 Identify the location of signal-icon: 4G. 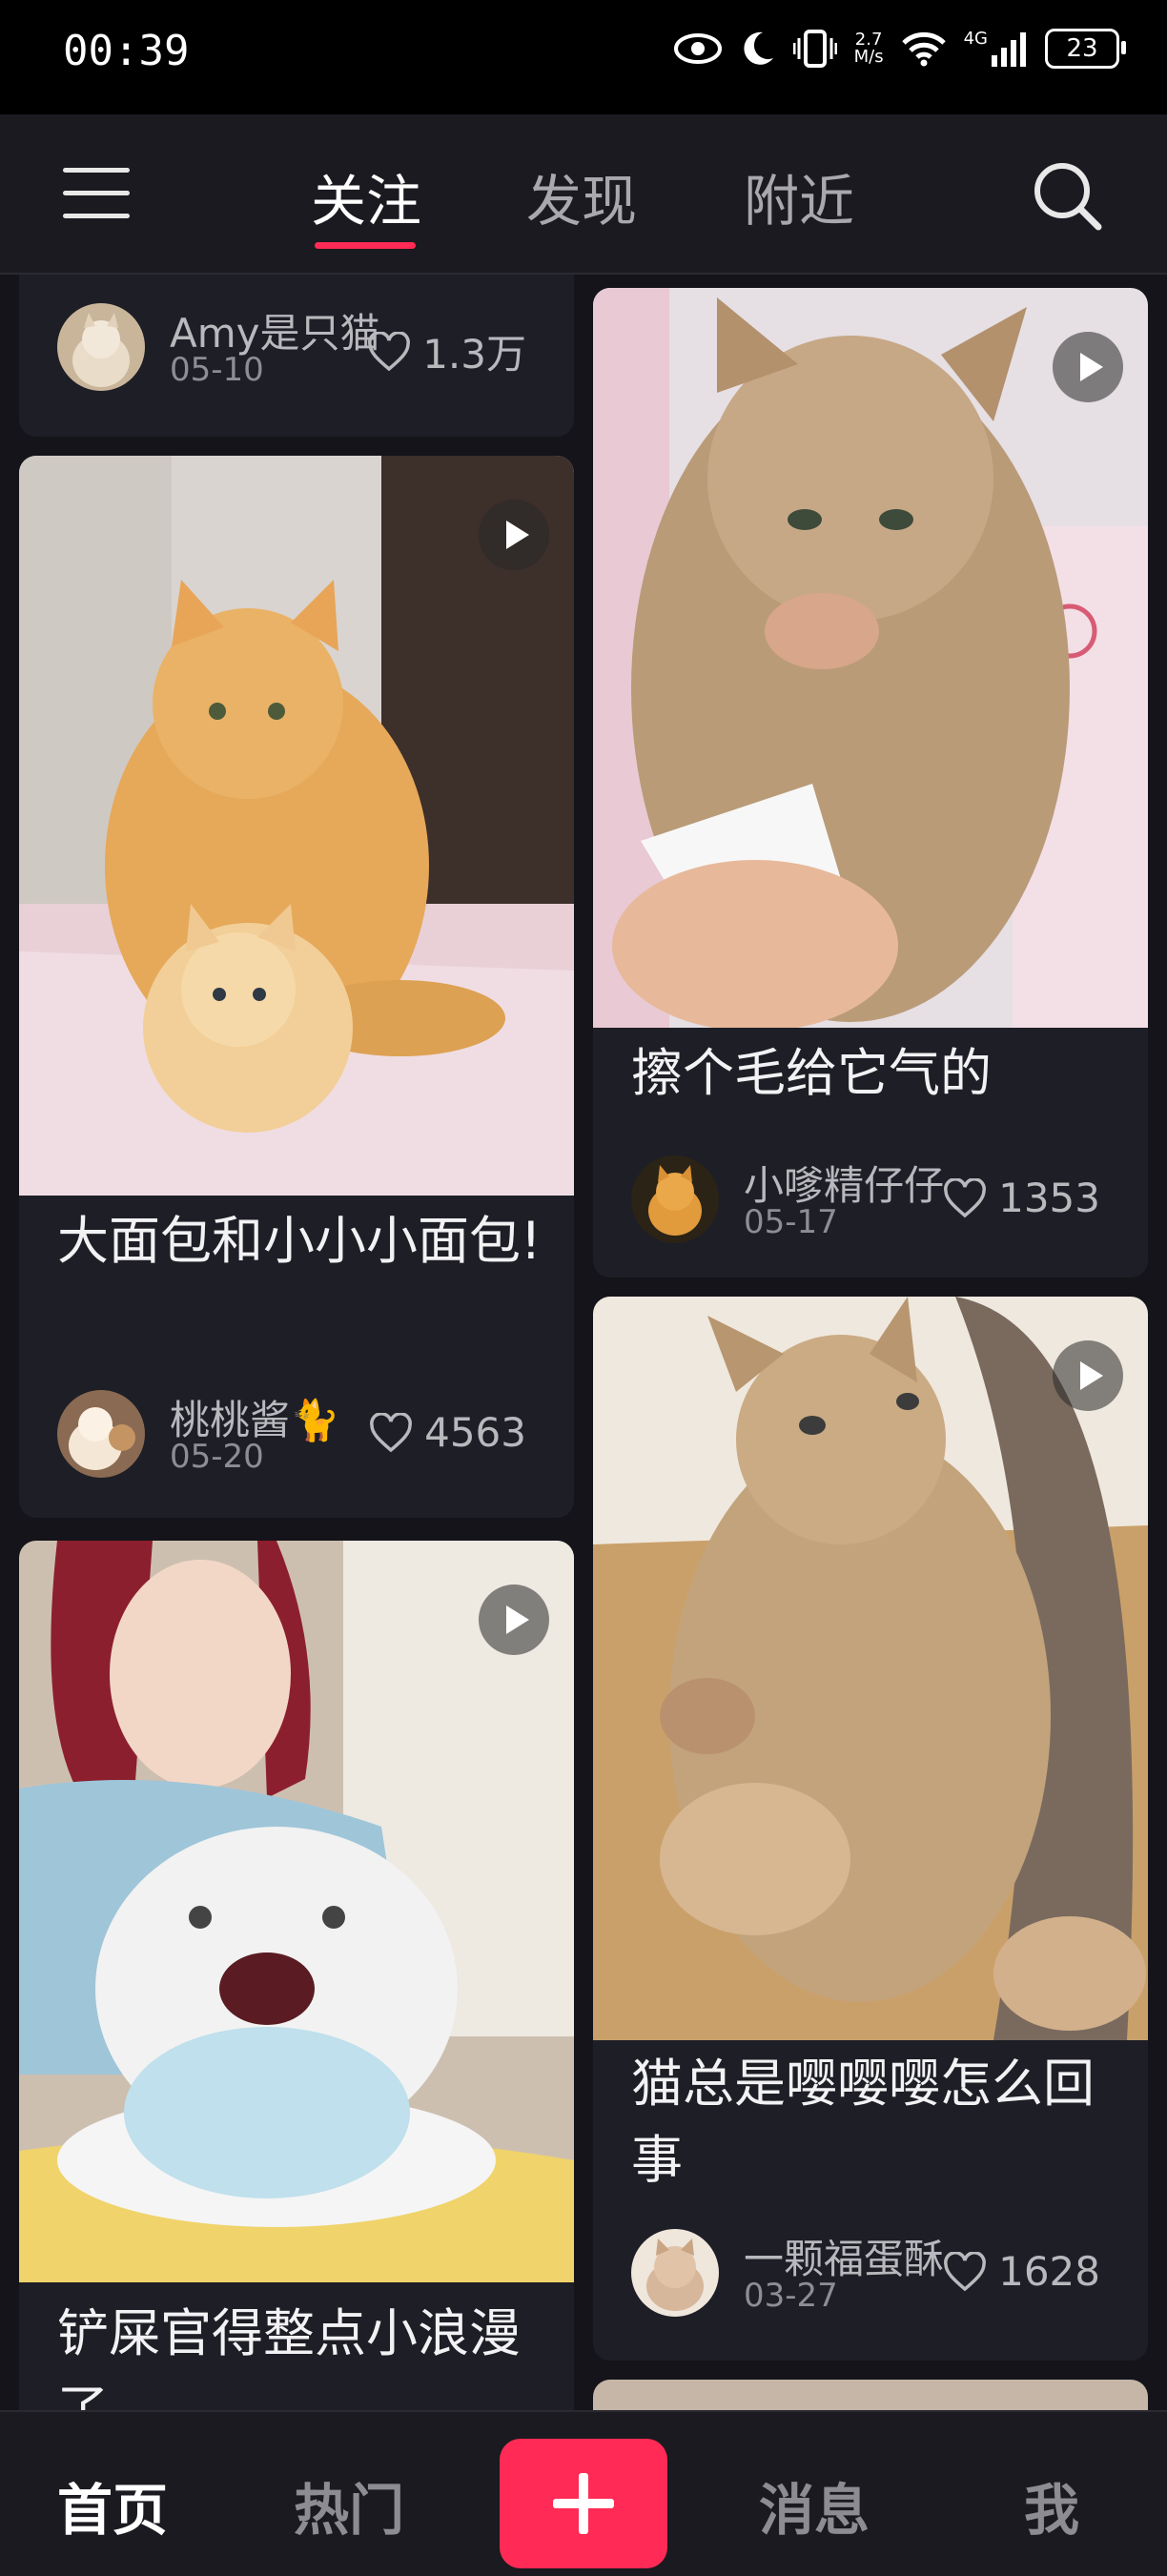
(996, 49).